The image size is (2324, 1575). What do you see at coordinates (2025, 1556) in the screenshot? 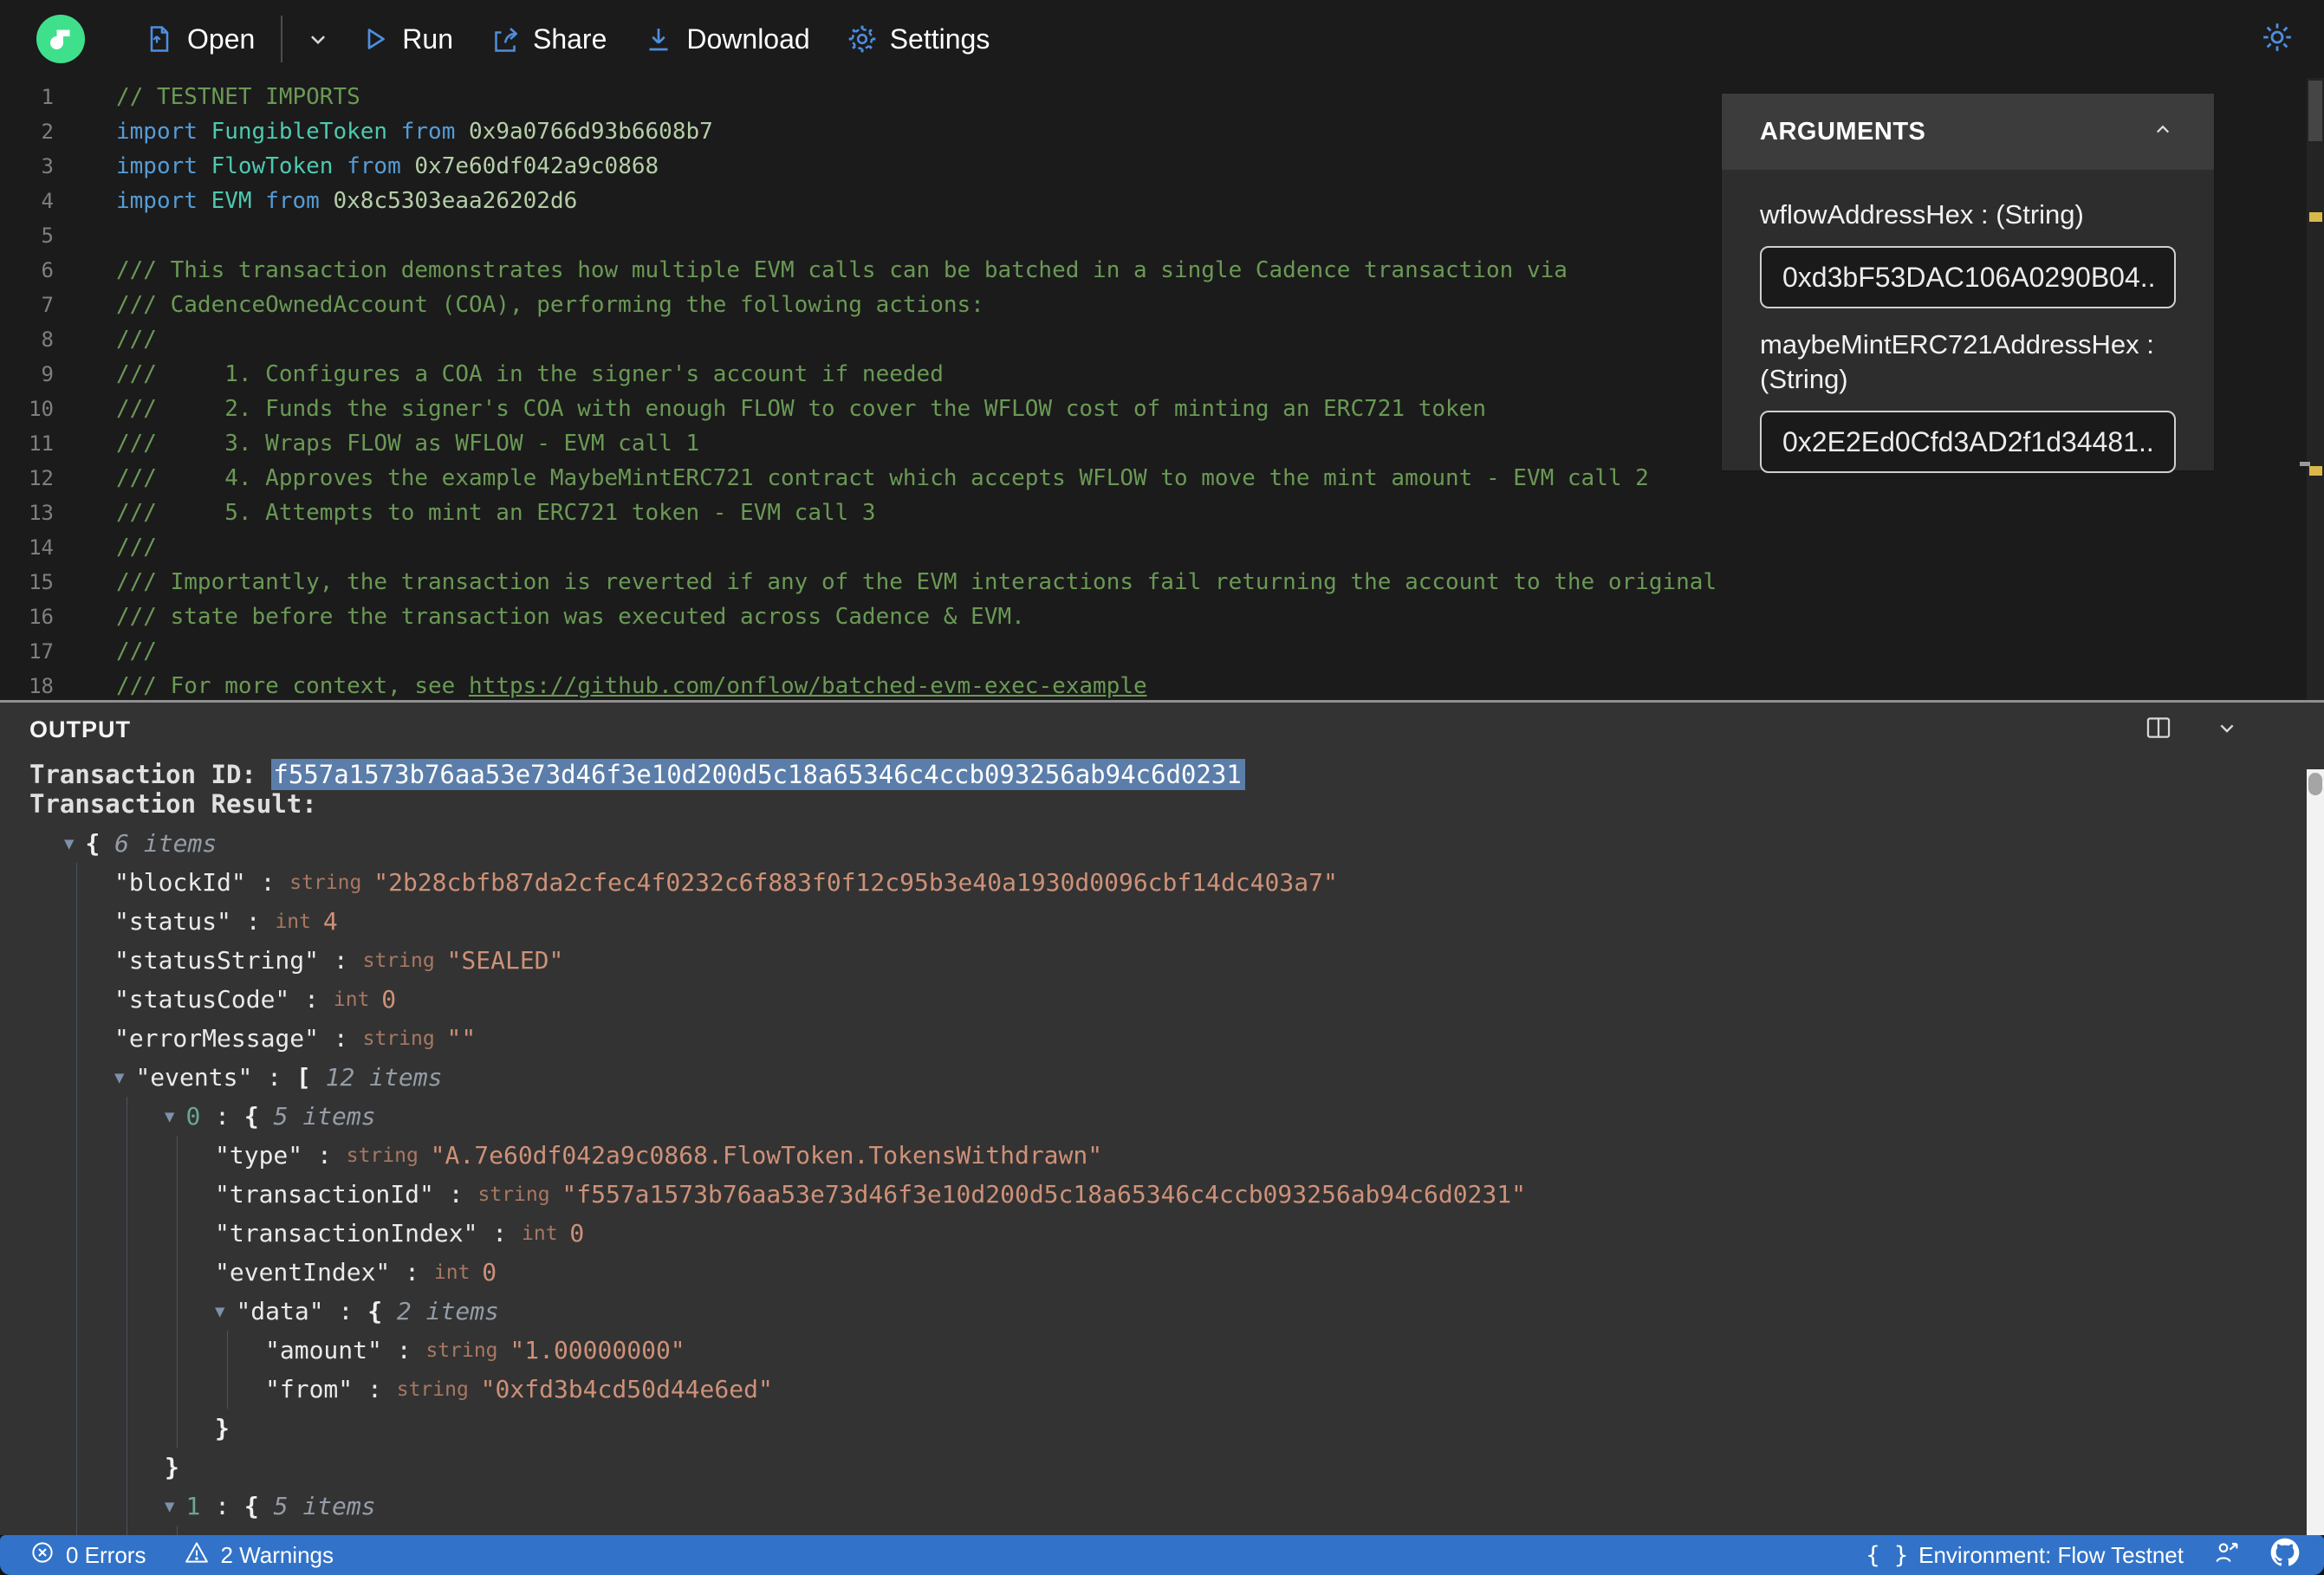
I see `environment-status: { } Environment: Flow Testnet` at bounding box center [2025, 1556].